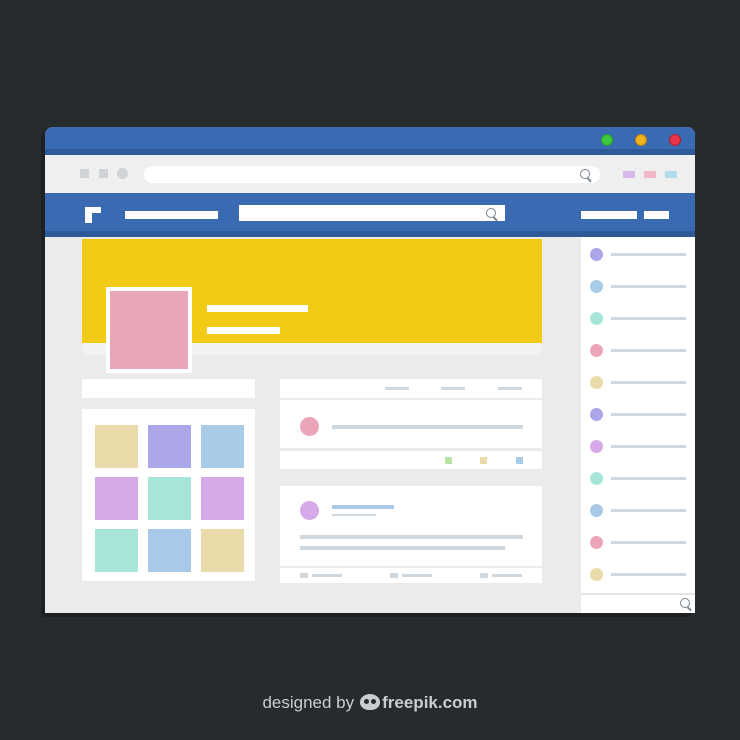 This screenshot has height=740, width=740. Describe the element at coordinates (84, 173) in the screenshot. I see `back-icon` at that location.